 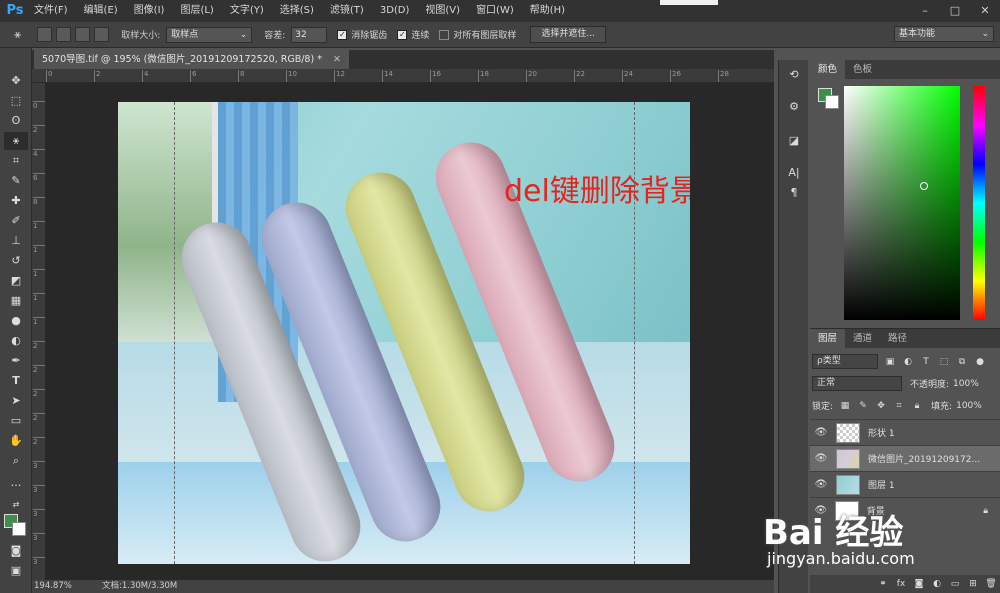 What do you see at coordinates (955, 11) in the screenshot?
I see `maximize-icon: □` at bounding box center [955, 11].